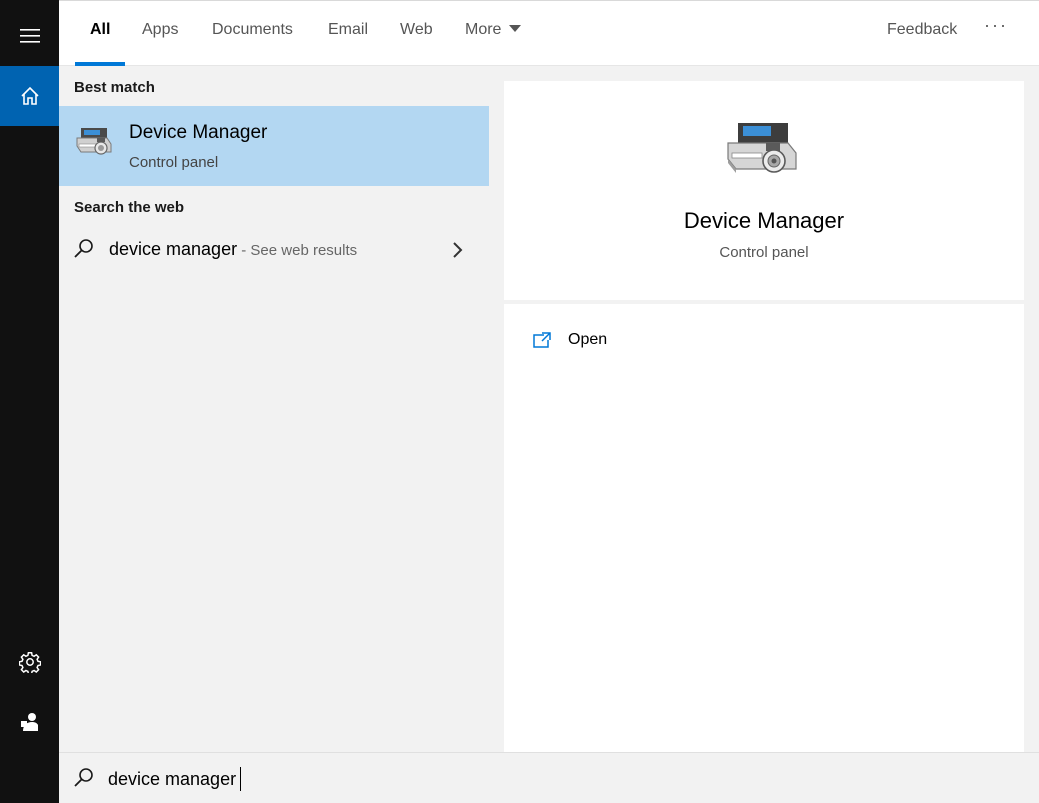 The height and width of the screenshot is (803, 1039). I want to click on open-external-icon, so click(542, 340).